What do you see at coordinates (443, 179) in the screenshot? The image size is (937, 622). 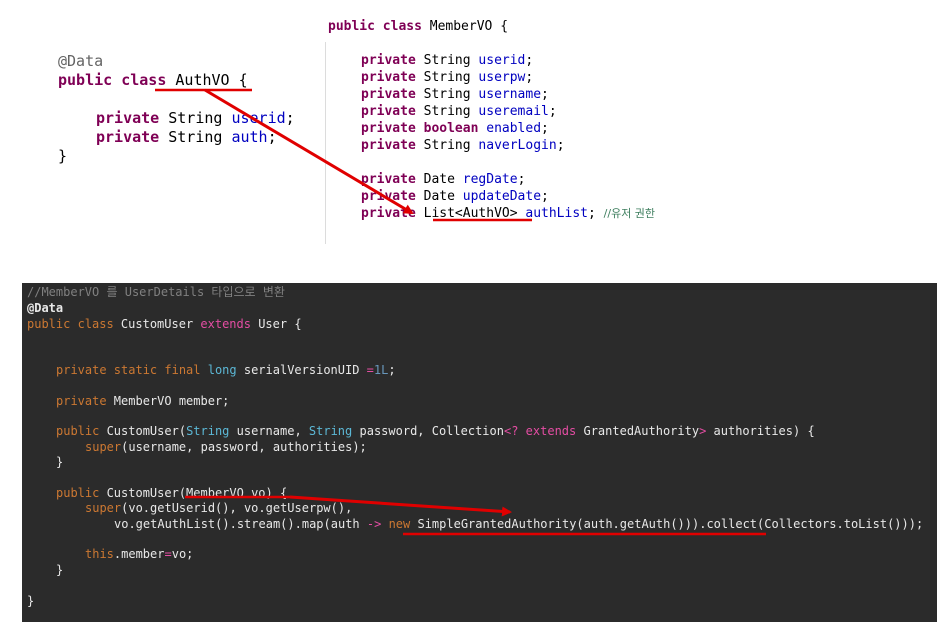 I see `field-line: private Date regDate;` at bounding box center [443, 179].